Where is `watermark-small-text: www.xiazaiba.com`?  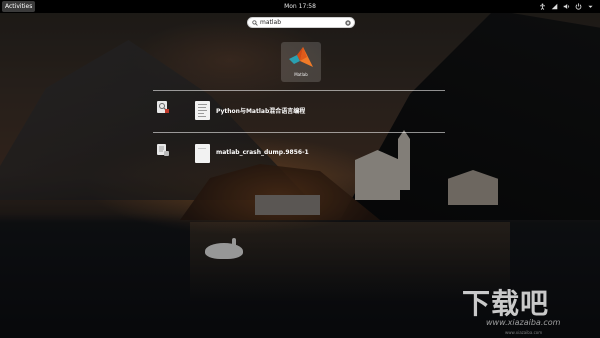 watermark-small-text: www.xiazaiba.com is located at coordinates (524, 332).